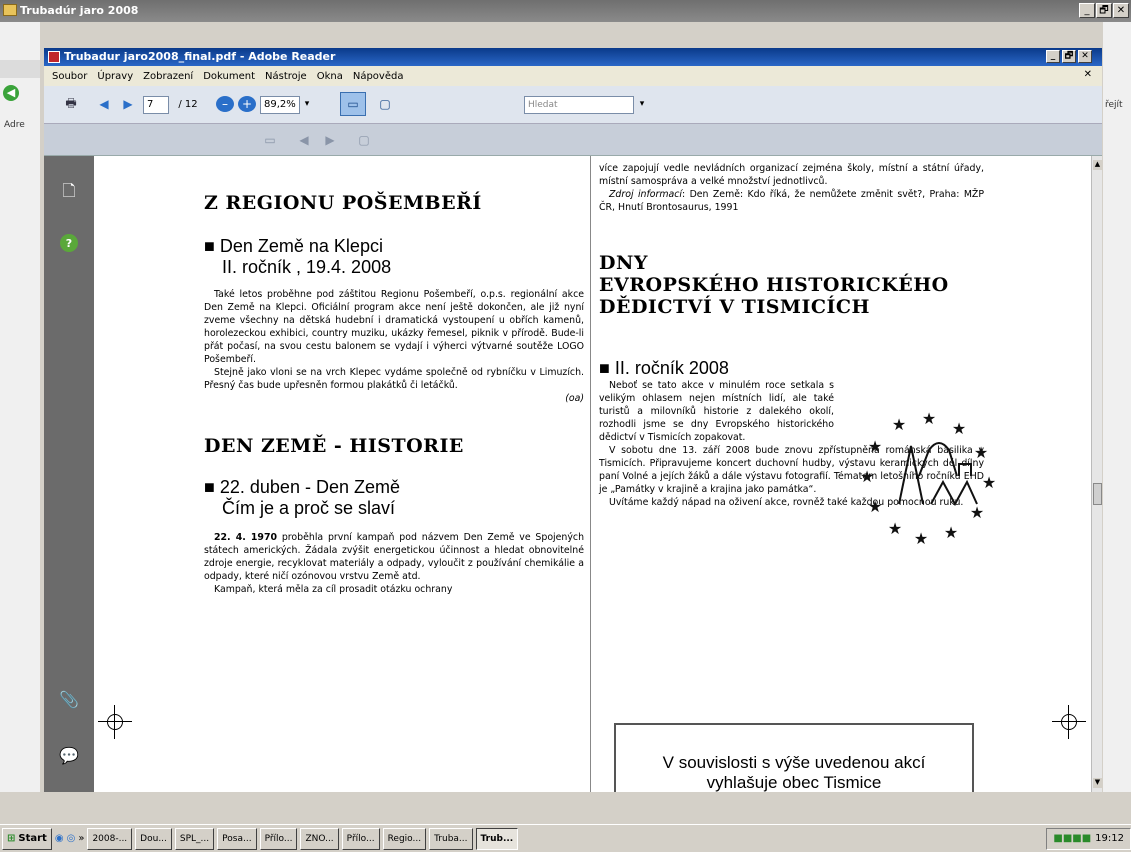 The height and width of the screenshot is (852, 1131). What do you see at coordinates (671, 368) in the screenshot?
I see `heading-text: II. ročník 2008` at bounding box center [671, 368].